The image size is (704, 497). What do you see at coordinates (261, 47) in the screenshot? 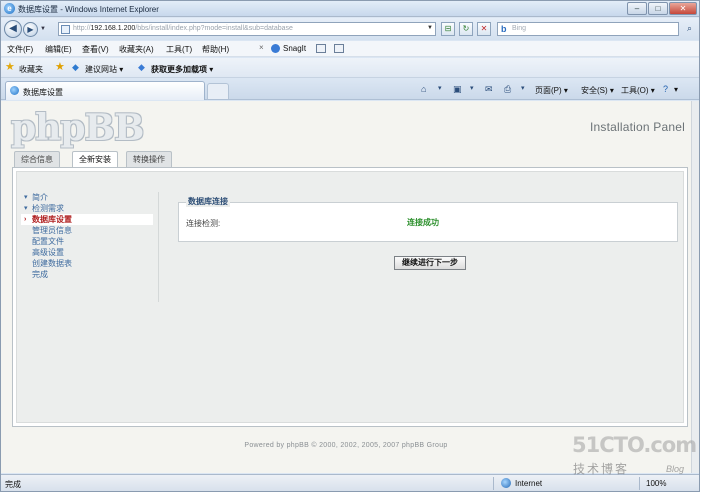
I see `snagit-close-icon: ×` at bounding box center [261, 47].